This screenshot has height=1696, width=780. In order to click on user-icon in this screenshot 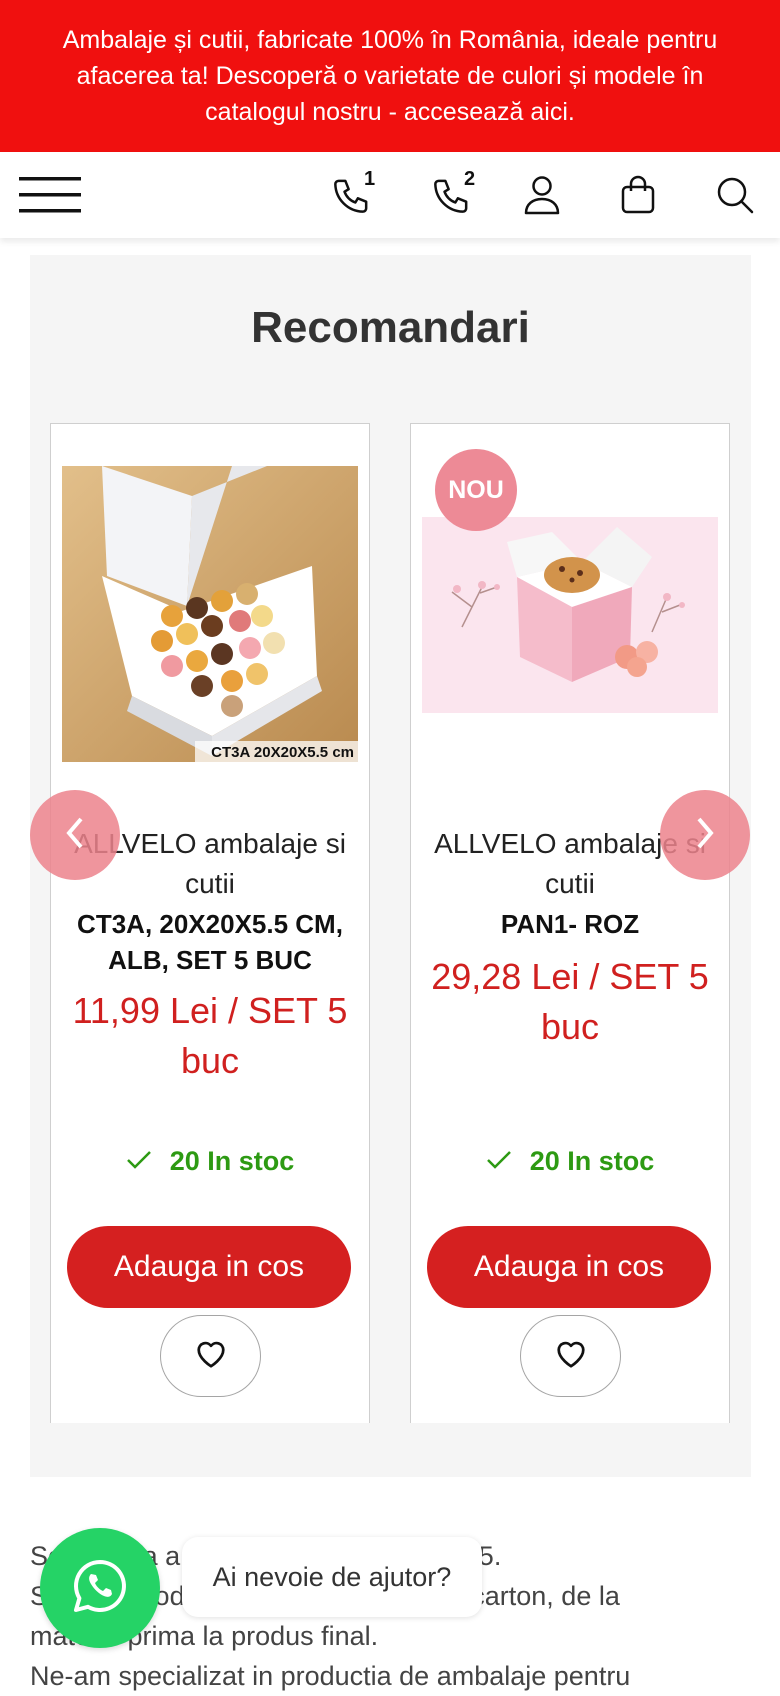, I will do `click(542, 195)`.